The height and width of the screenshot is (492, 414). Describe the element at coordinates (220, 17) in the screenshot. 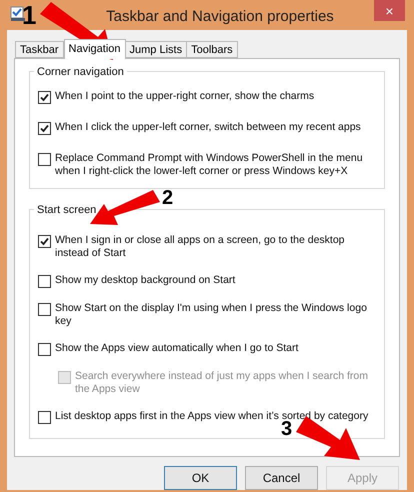

I see `window-title: Taskbar and Navigation properties` at that location.